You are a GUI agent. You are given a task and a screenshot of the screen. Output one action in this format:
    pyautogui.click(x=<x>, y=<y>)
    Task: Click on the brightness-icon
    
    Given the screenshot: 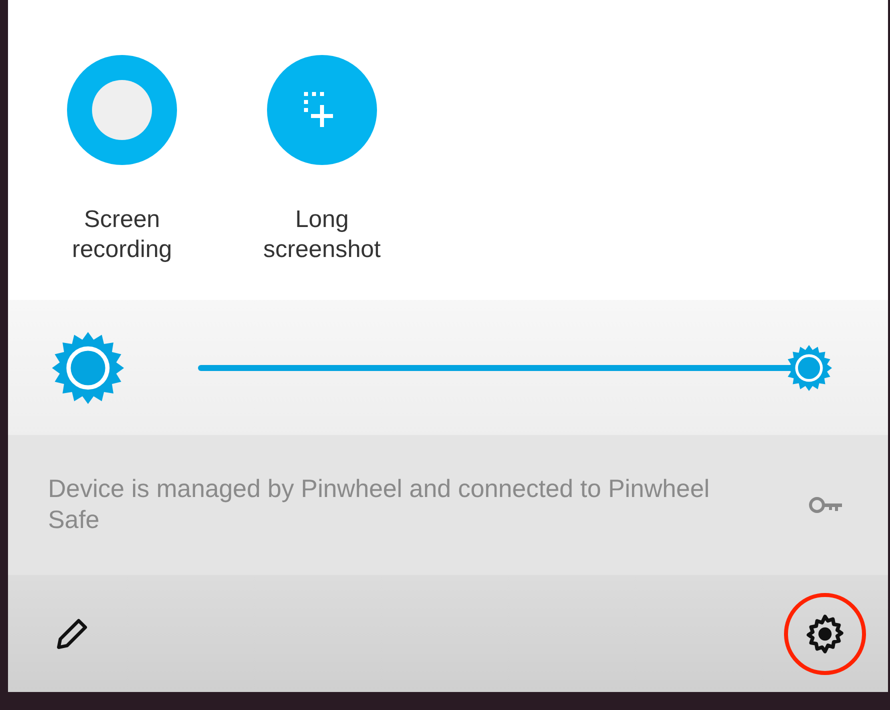 What is the action you would take?
    pyautogui.click(x=88, y=368)
    